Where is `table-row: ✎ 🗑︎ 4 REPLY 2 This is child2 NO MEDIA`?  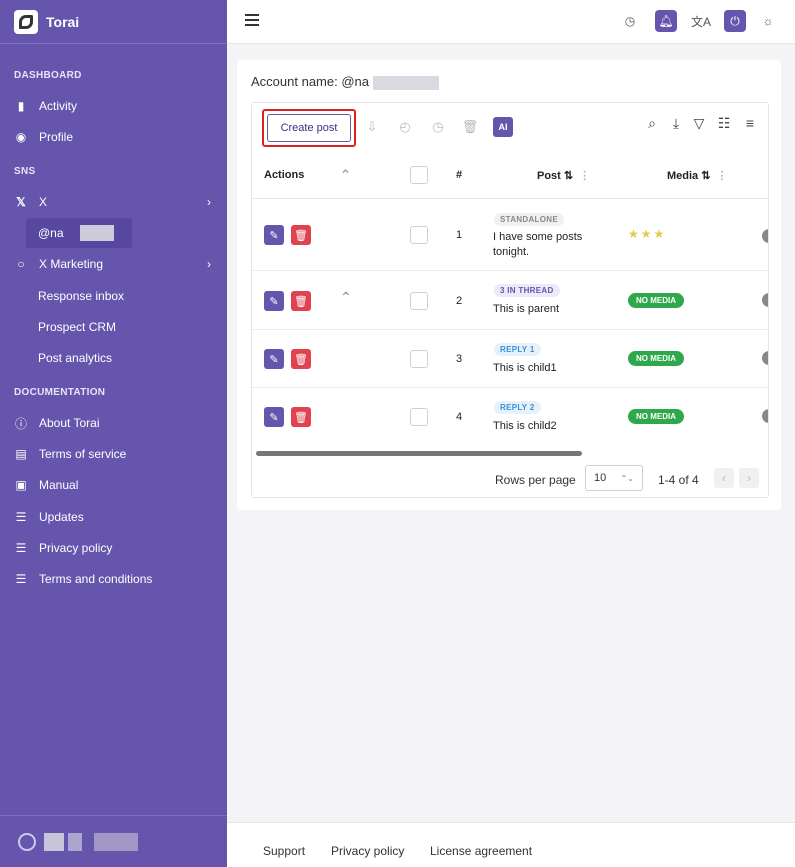
table-row: ✎ 🗑︎ 4 REPLY 2 This is child2 NO MEDIA is located at coordinates (510, 417).